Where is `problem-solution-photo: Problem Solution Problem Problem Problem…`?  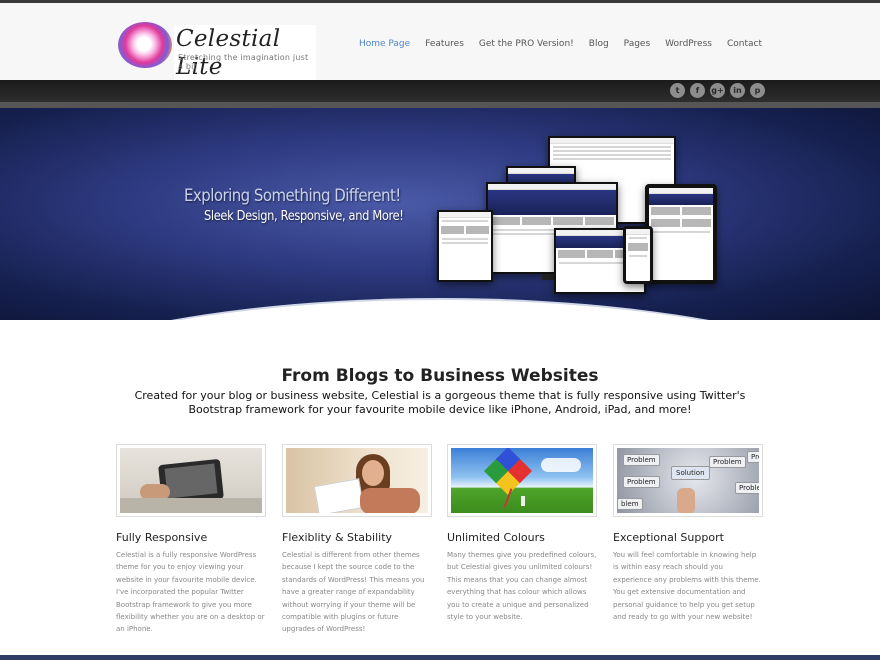 problem-solution-photo: Problem Solution Problem Problem Problem… is located at coordinates (688, 480).